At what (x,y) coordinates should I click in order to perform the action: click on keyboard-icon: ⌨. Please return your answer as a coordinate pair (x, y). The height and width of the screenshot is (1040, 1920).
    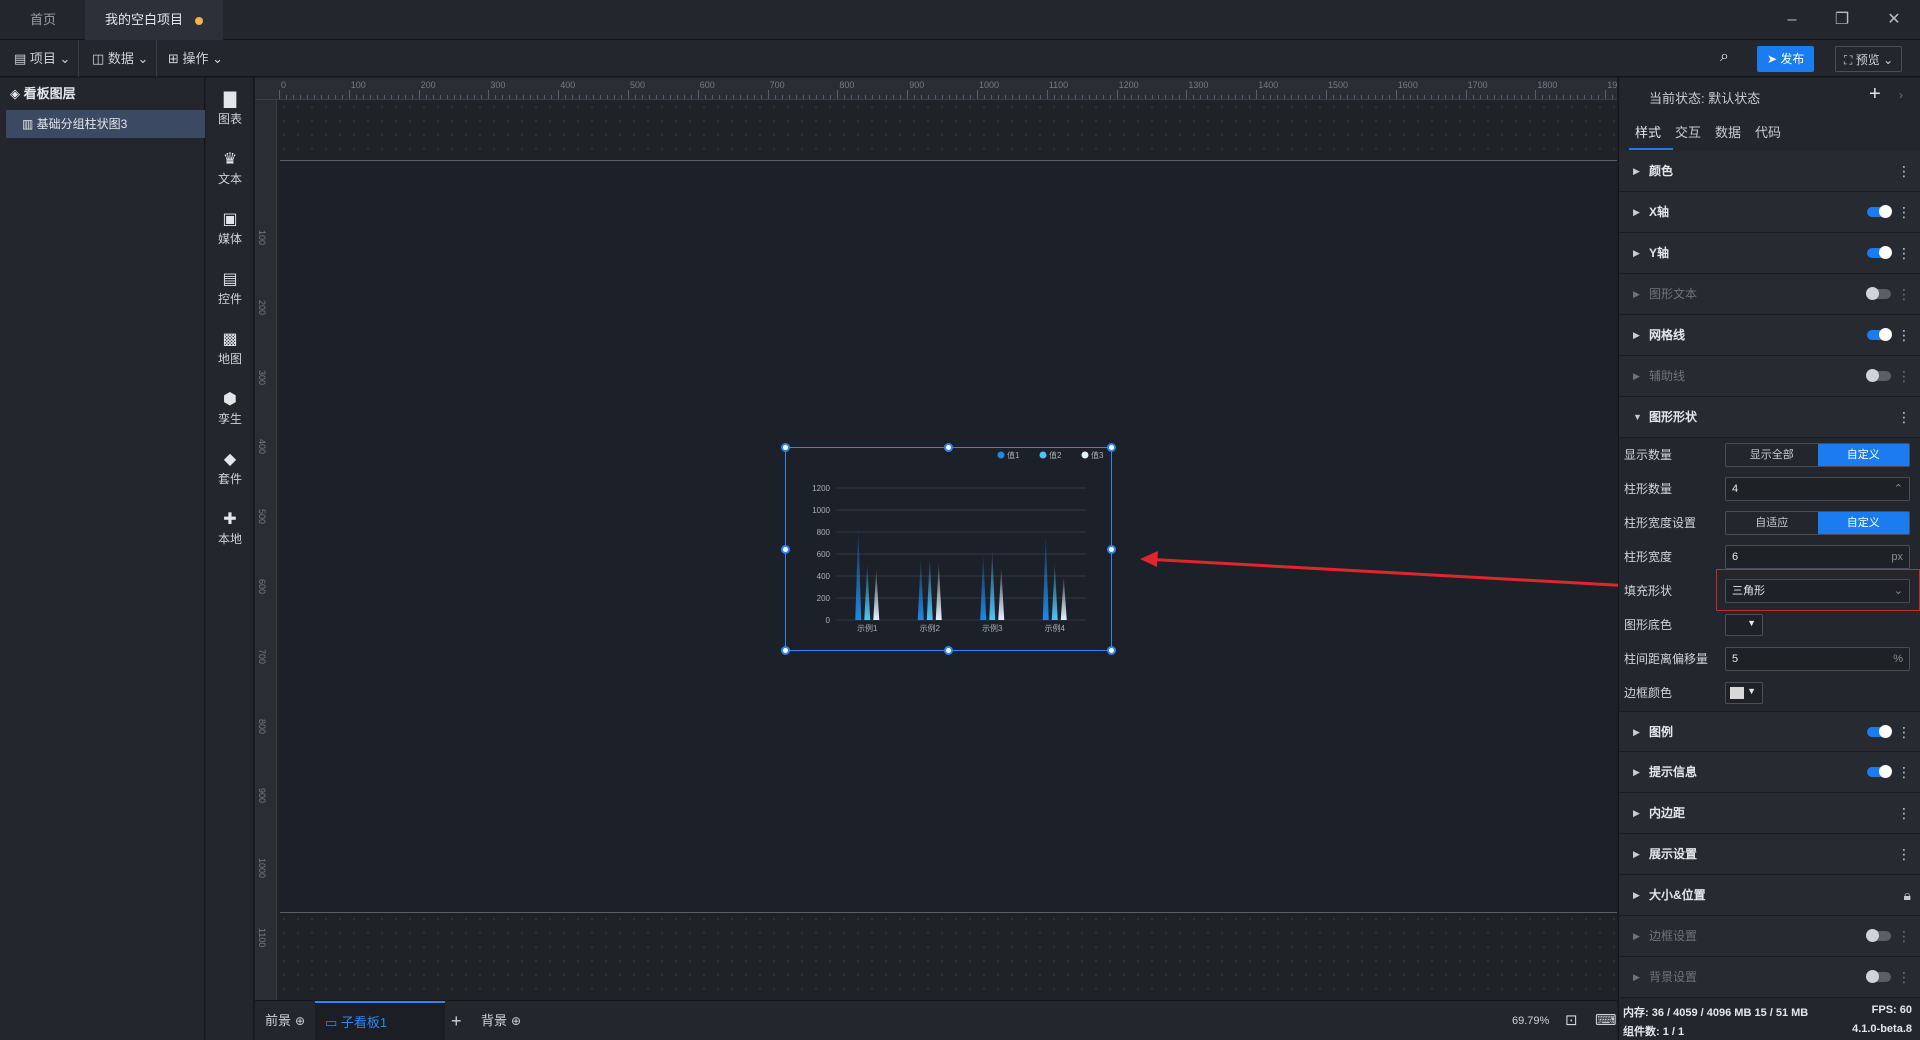
    Looking at the image, I should click on (1606, 1020).